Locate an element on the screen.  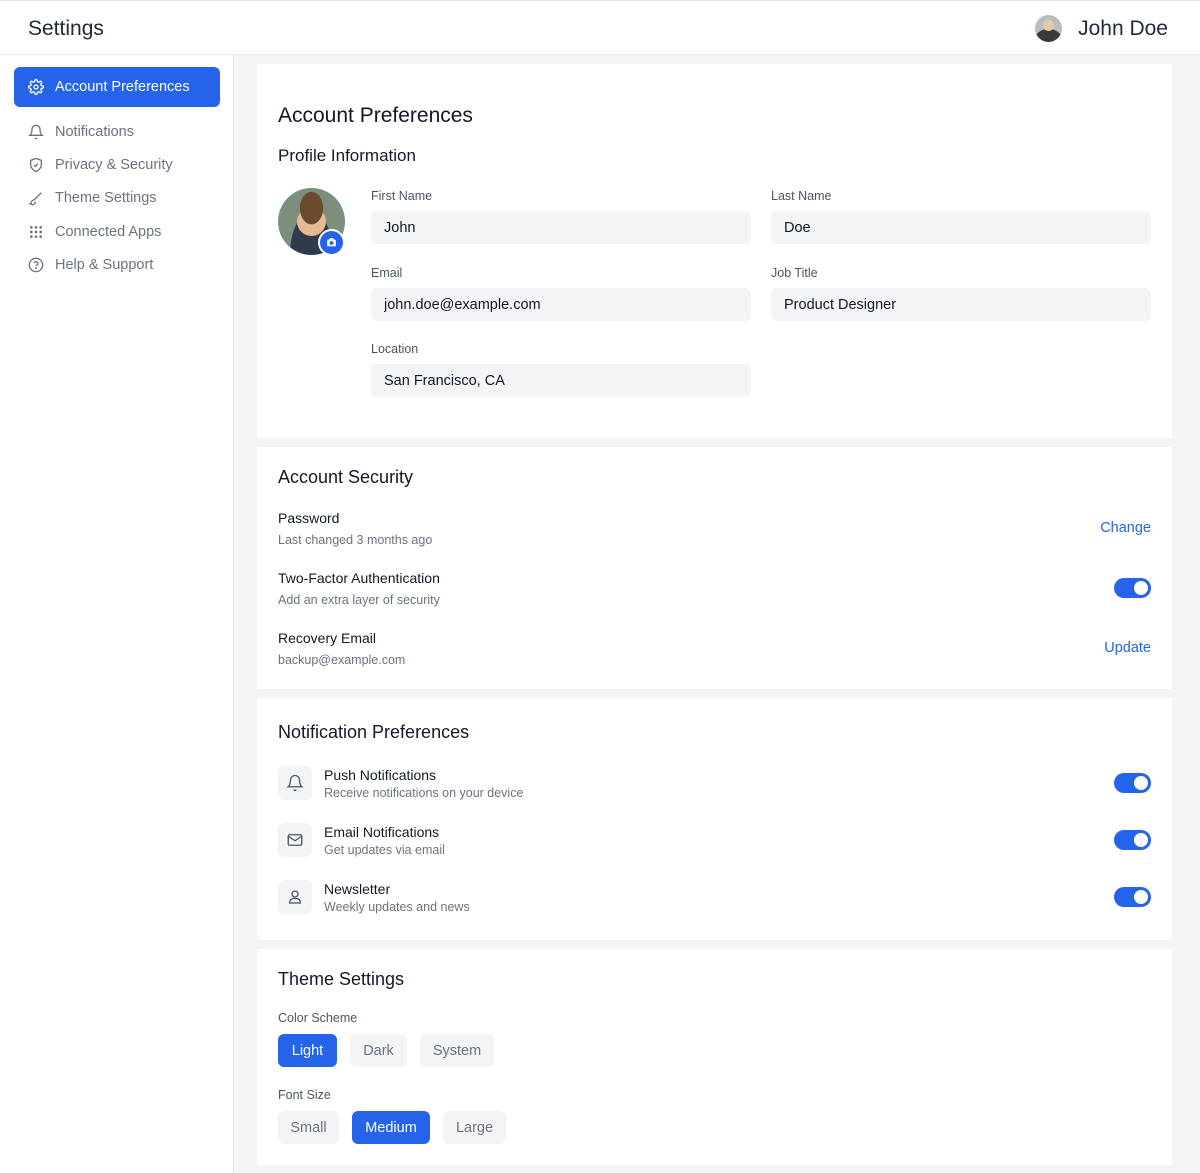
help-icon is located at coordinates (36, 265).